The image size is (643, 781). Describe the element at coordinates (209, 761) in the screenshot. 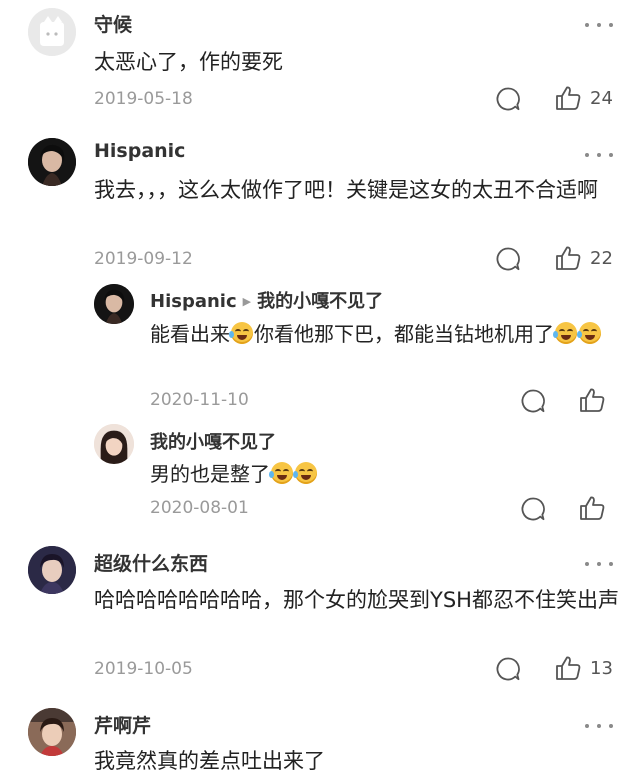

I see `comment-text: 我竟然真的差点吐出来了` at that location.